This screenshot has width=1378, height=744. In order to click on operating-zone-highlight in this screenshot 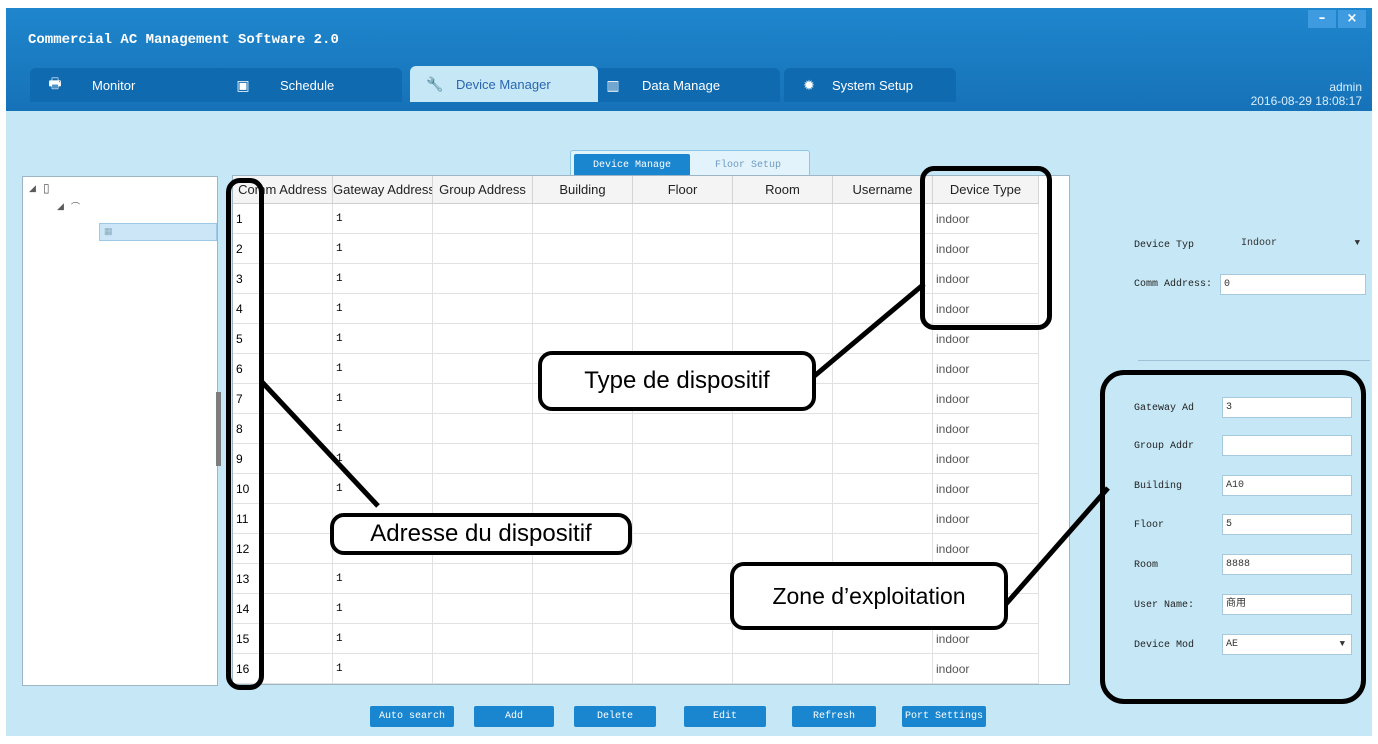, I will do `click(1233, 537)`.